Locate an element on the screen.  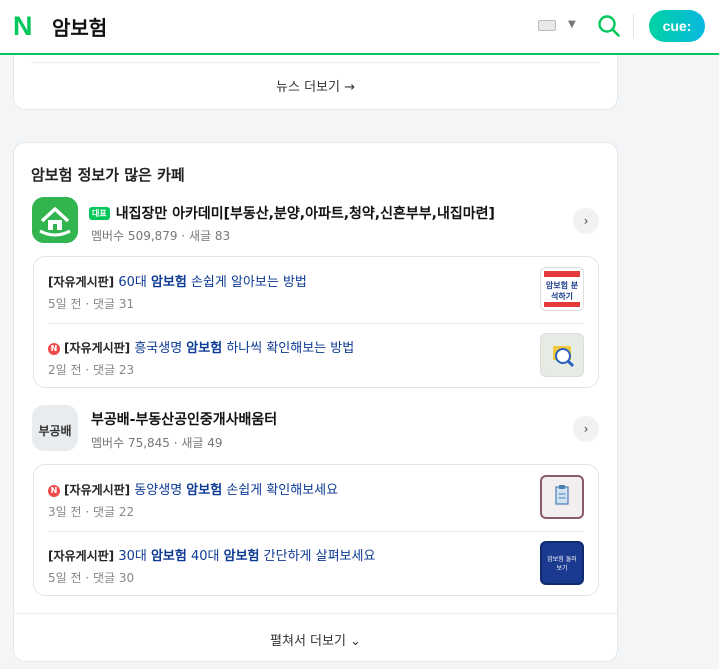
post-thumbnail: 암보험 둘러보기 is located at coordinates (562, 563).